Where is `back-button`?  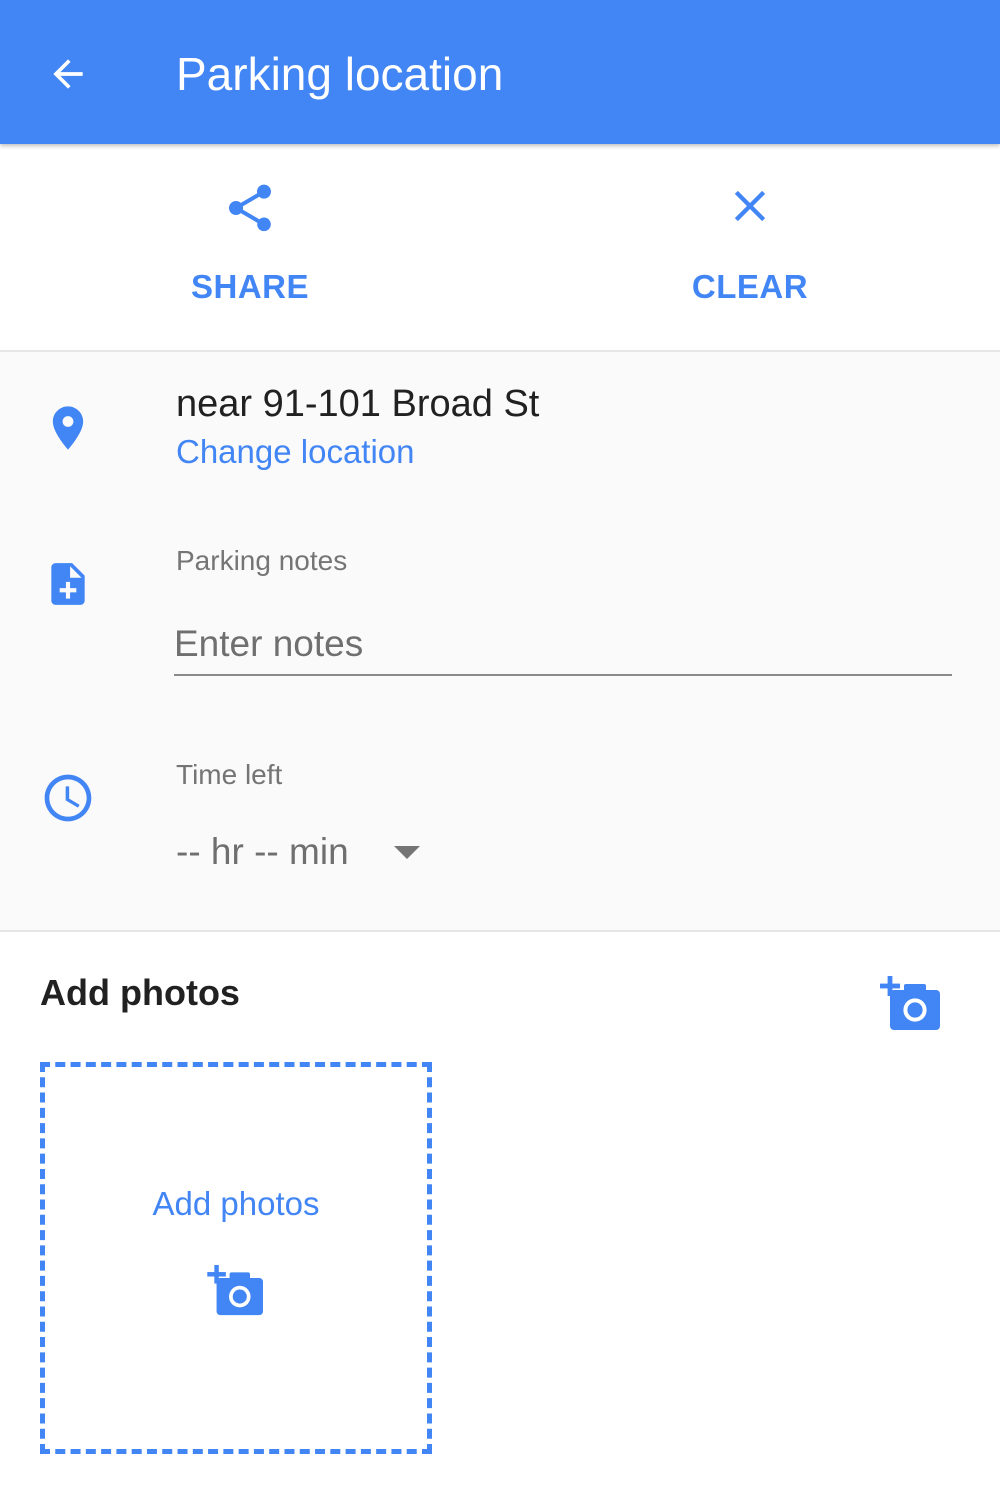 back-button is located at coordinates (68, 74).